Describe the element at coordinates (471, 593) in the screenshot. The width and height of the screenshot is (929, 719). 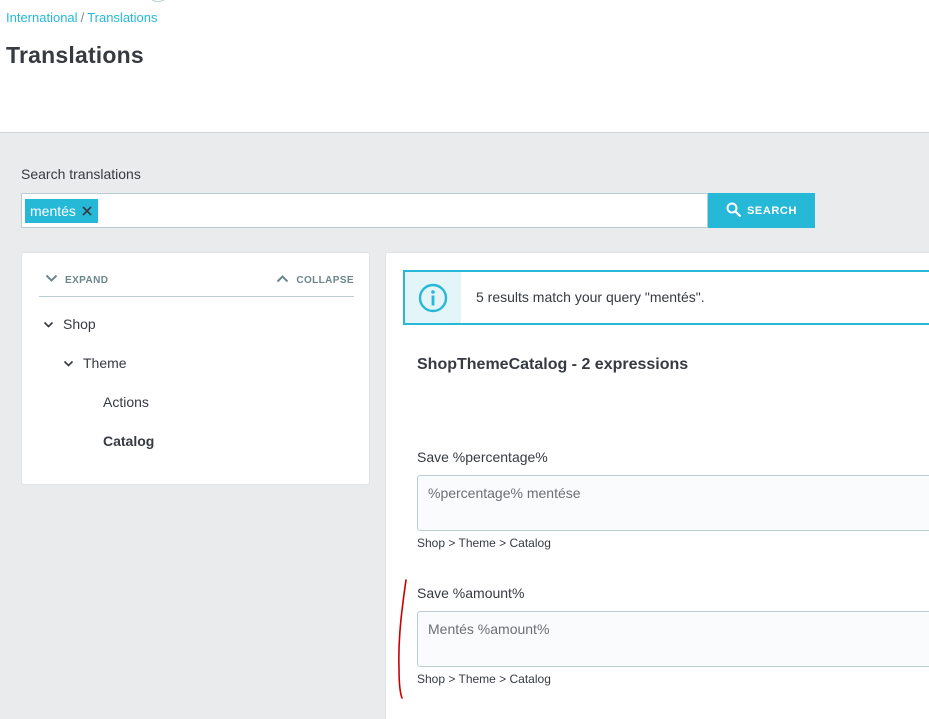
I see `translation-field-label: Save %amount%` at that location.